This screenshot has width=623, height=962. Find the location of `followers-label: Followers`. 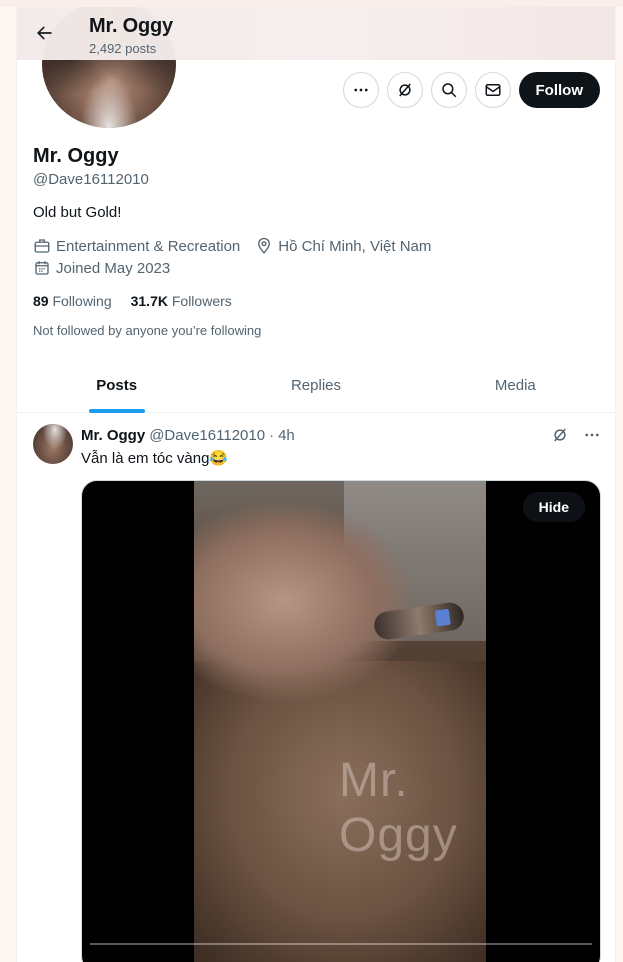

followers-label: Followers is located at coordinates (201, 301).